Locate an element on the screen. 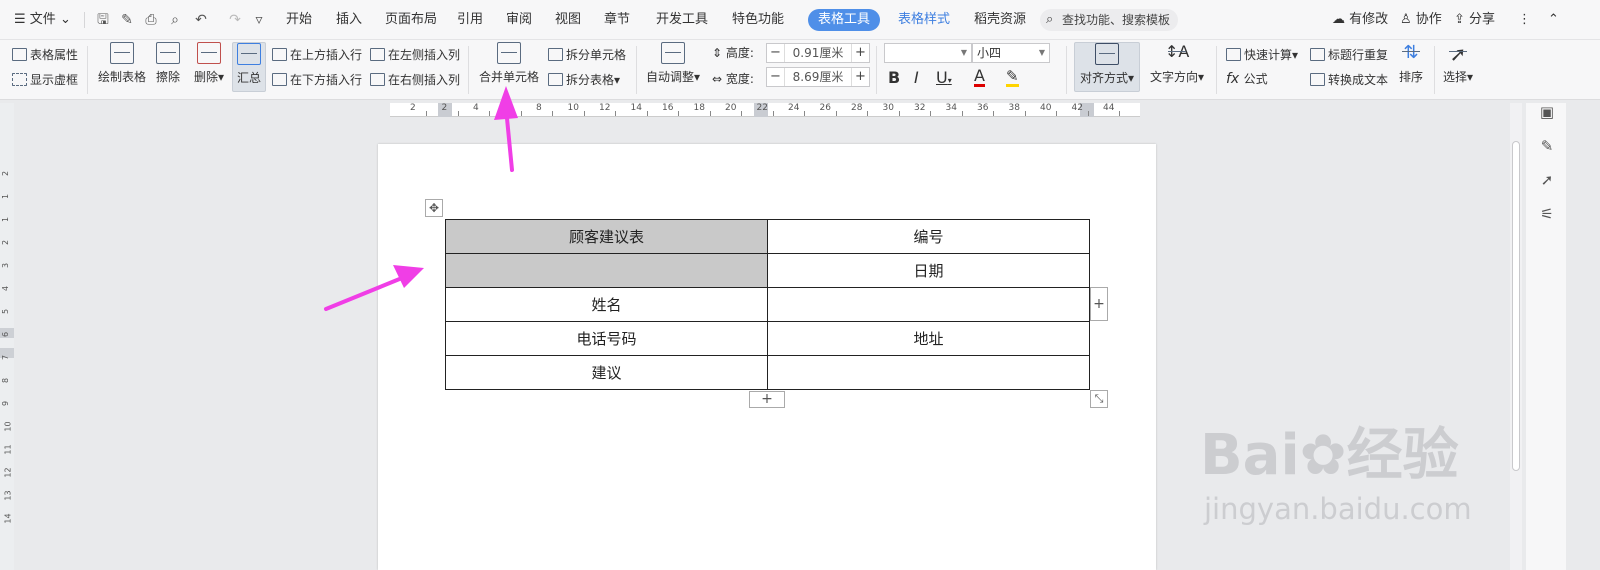 Image resolution: width=1600 pixels, height=570 pixels. table-properties-button: 表格属性 is located at coordinates (45, 54).